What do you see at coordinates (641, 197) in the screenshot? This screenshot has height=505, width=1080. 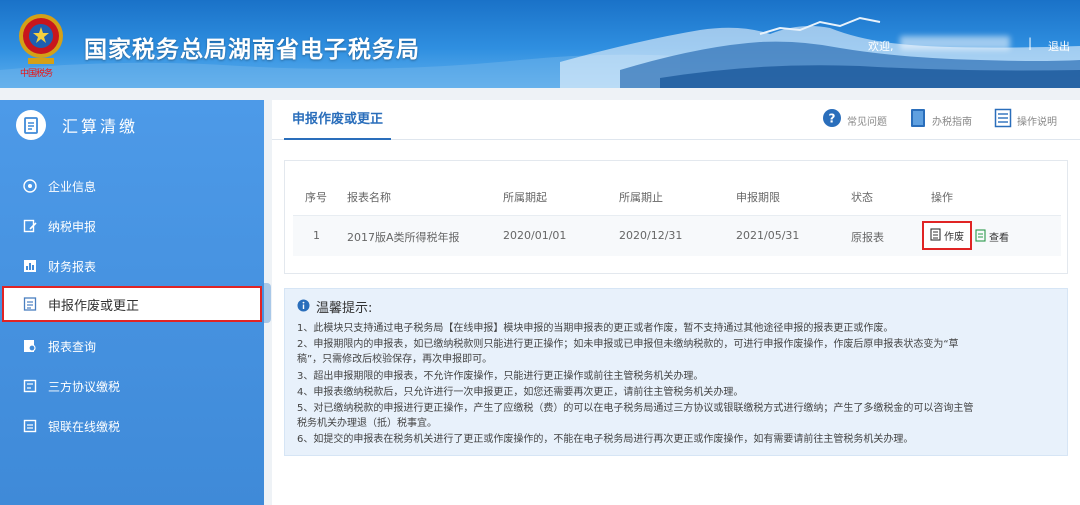 I see `col-header-end: 所属期止` at bounding box center [641, 197].